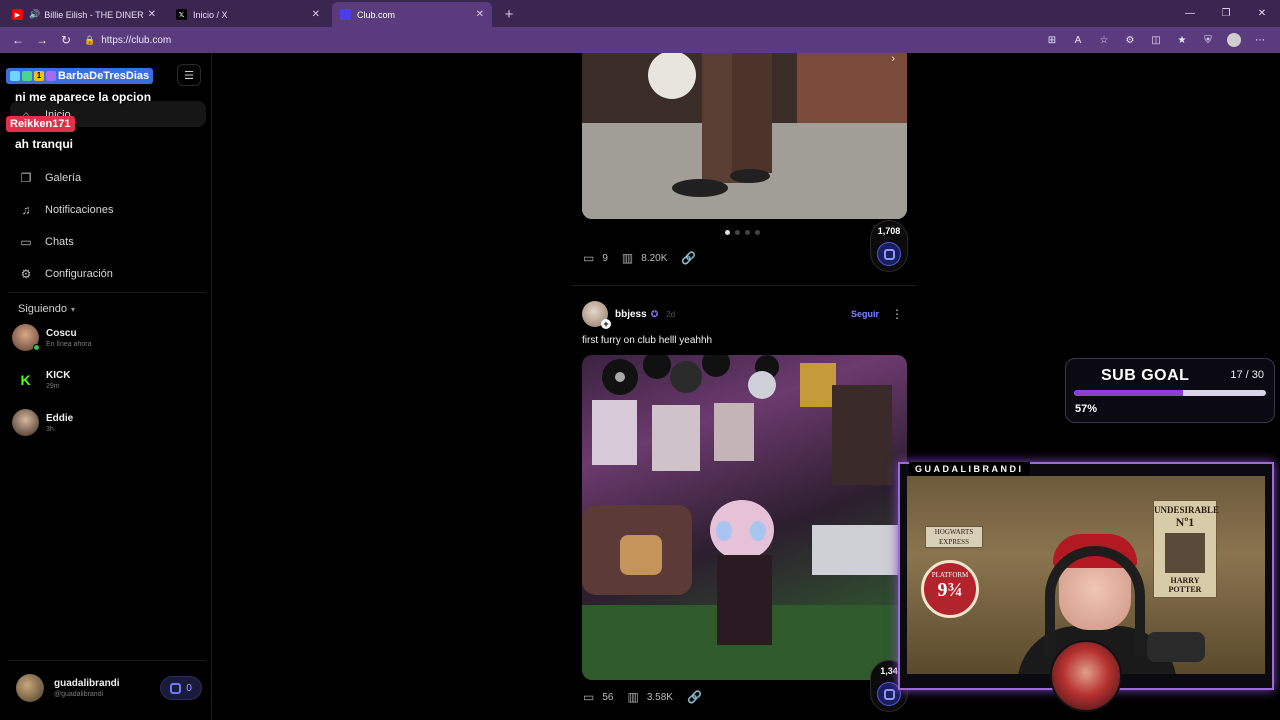 This screenshot has width=1280, height=720. I want to click on follow-button: Seguir, so click(865, 314).